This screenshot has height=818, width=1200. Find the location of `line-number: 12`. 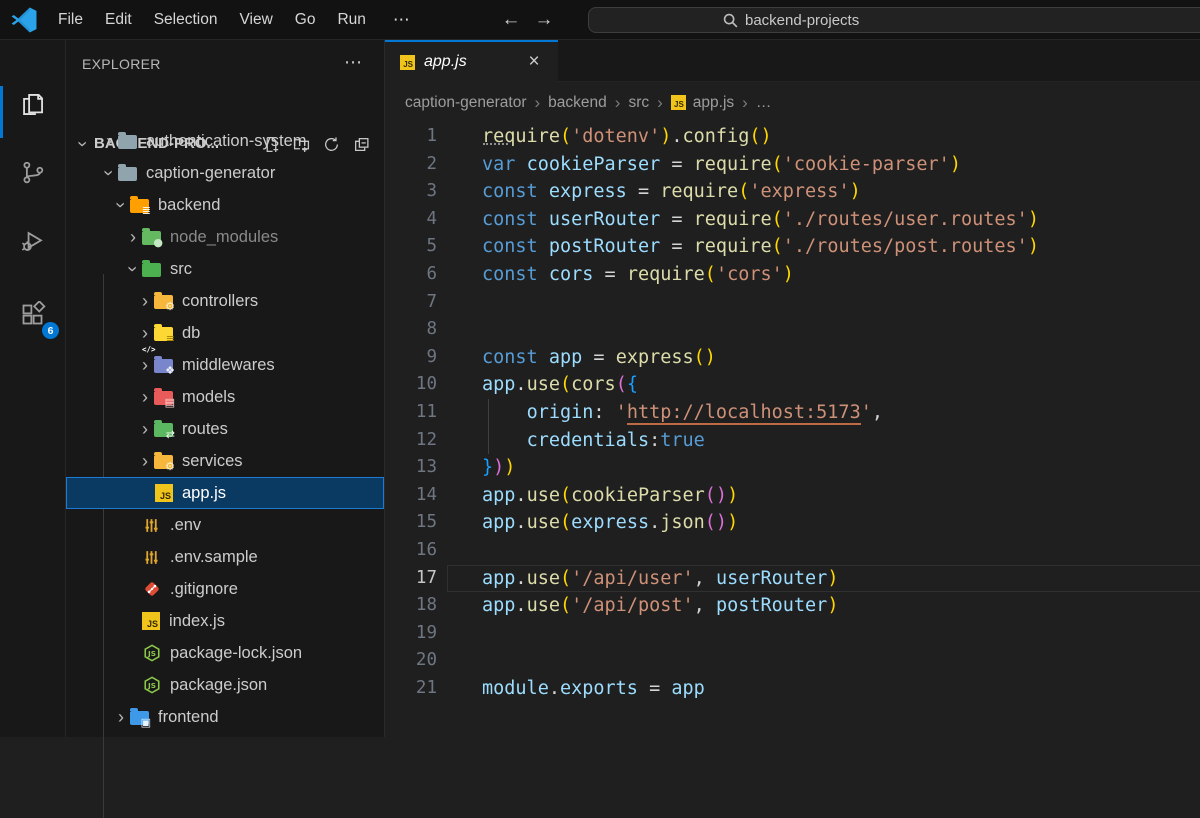

line-number: 12 is located at coordinates (426, 439).